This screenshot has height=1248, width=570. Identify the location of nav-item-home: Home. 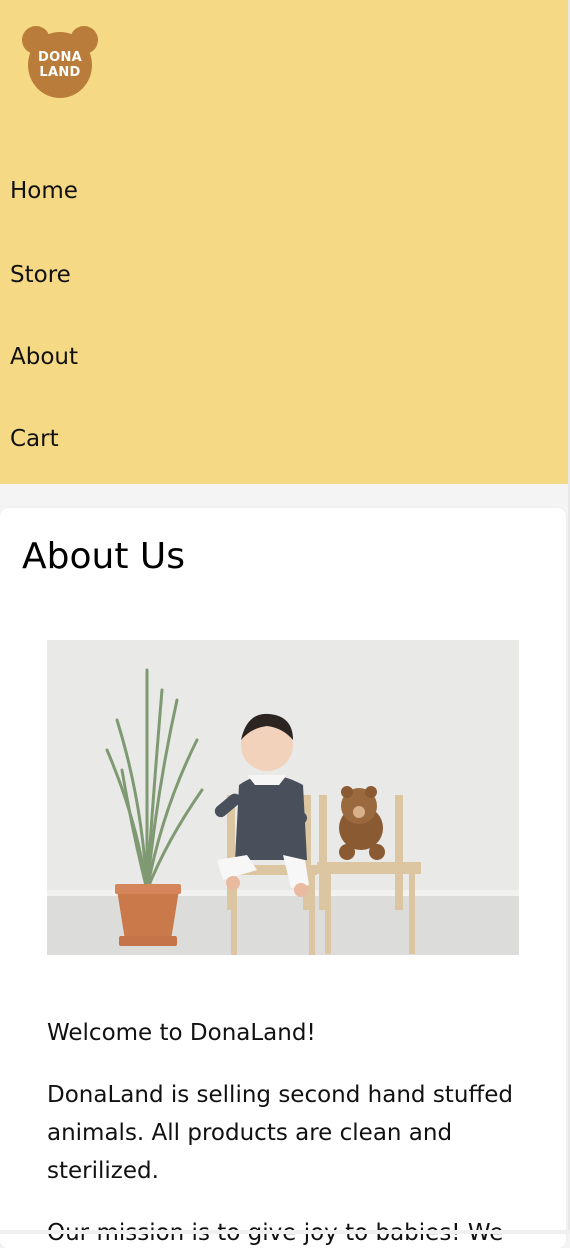
(44, 191).